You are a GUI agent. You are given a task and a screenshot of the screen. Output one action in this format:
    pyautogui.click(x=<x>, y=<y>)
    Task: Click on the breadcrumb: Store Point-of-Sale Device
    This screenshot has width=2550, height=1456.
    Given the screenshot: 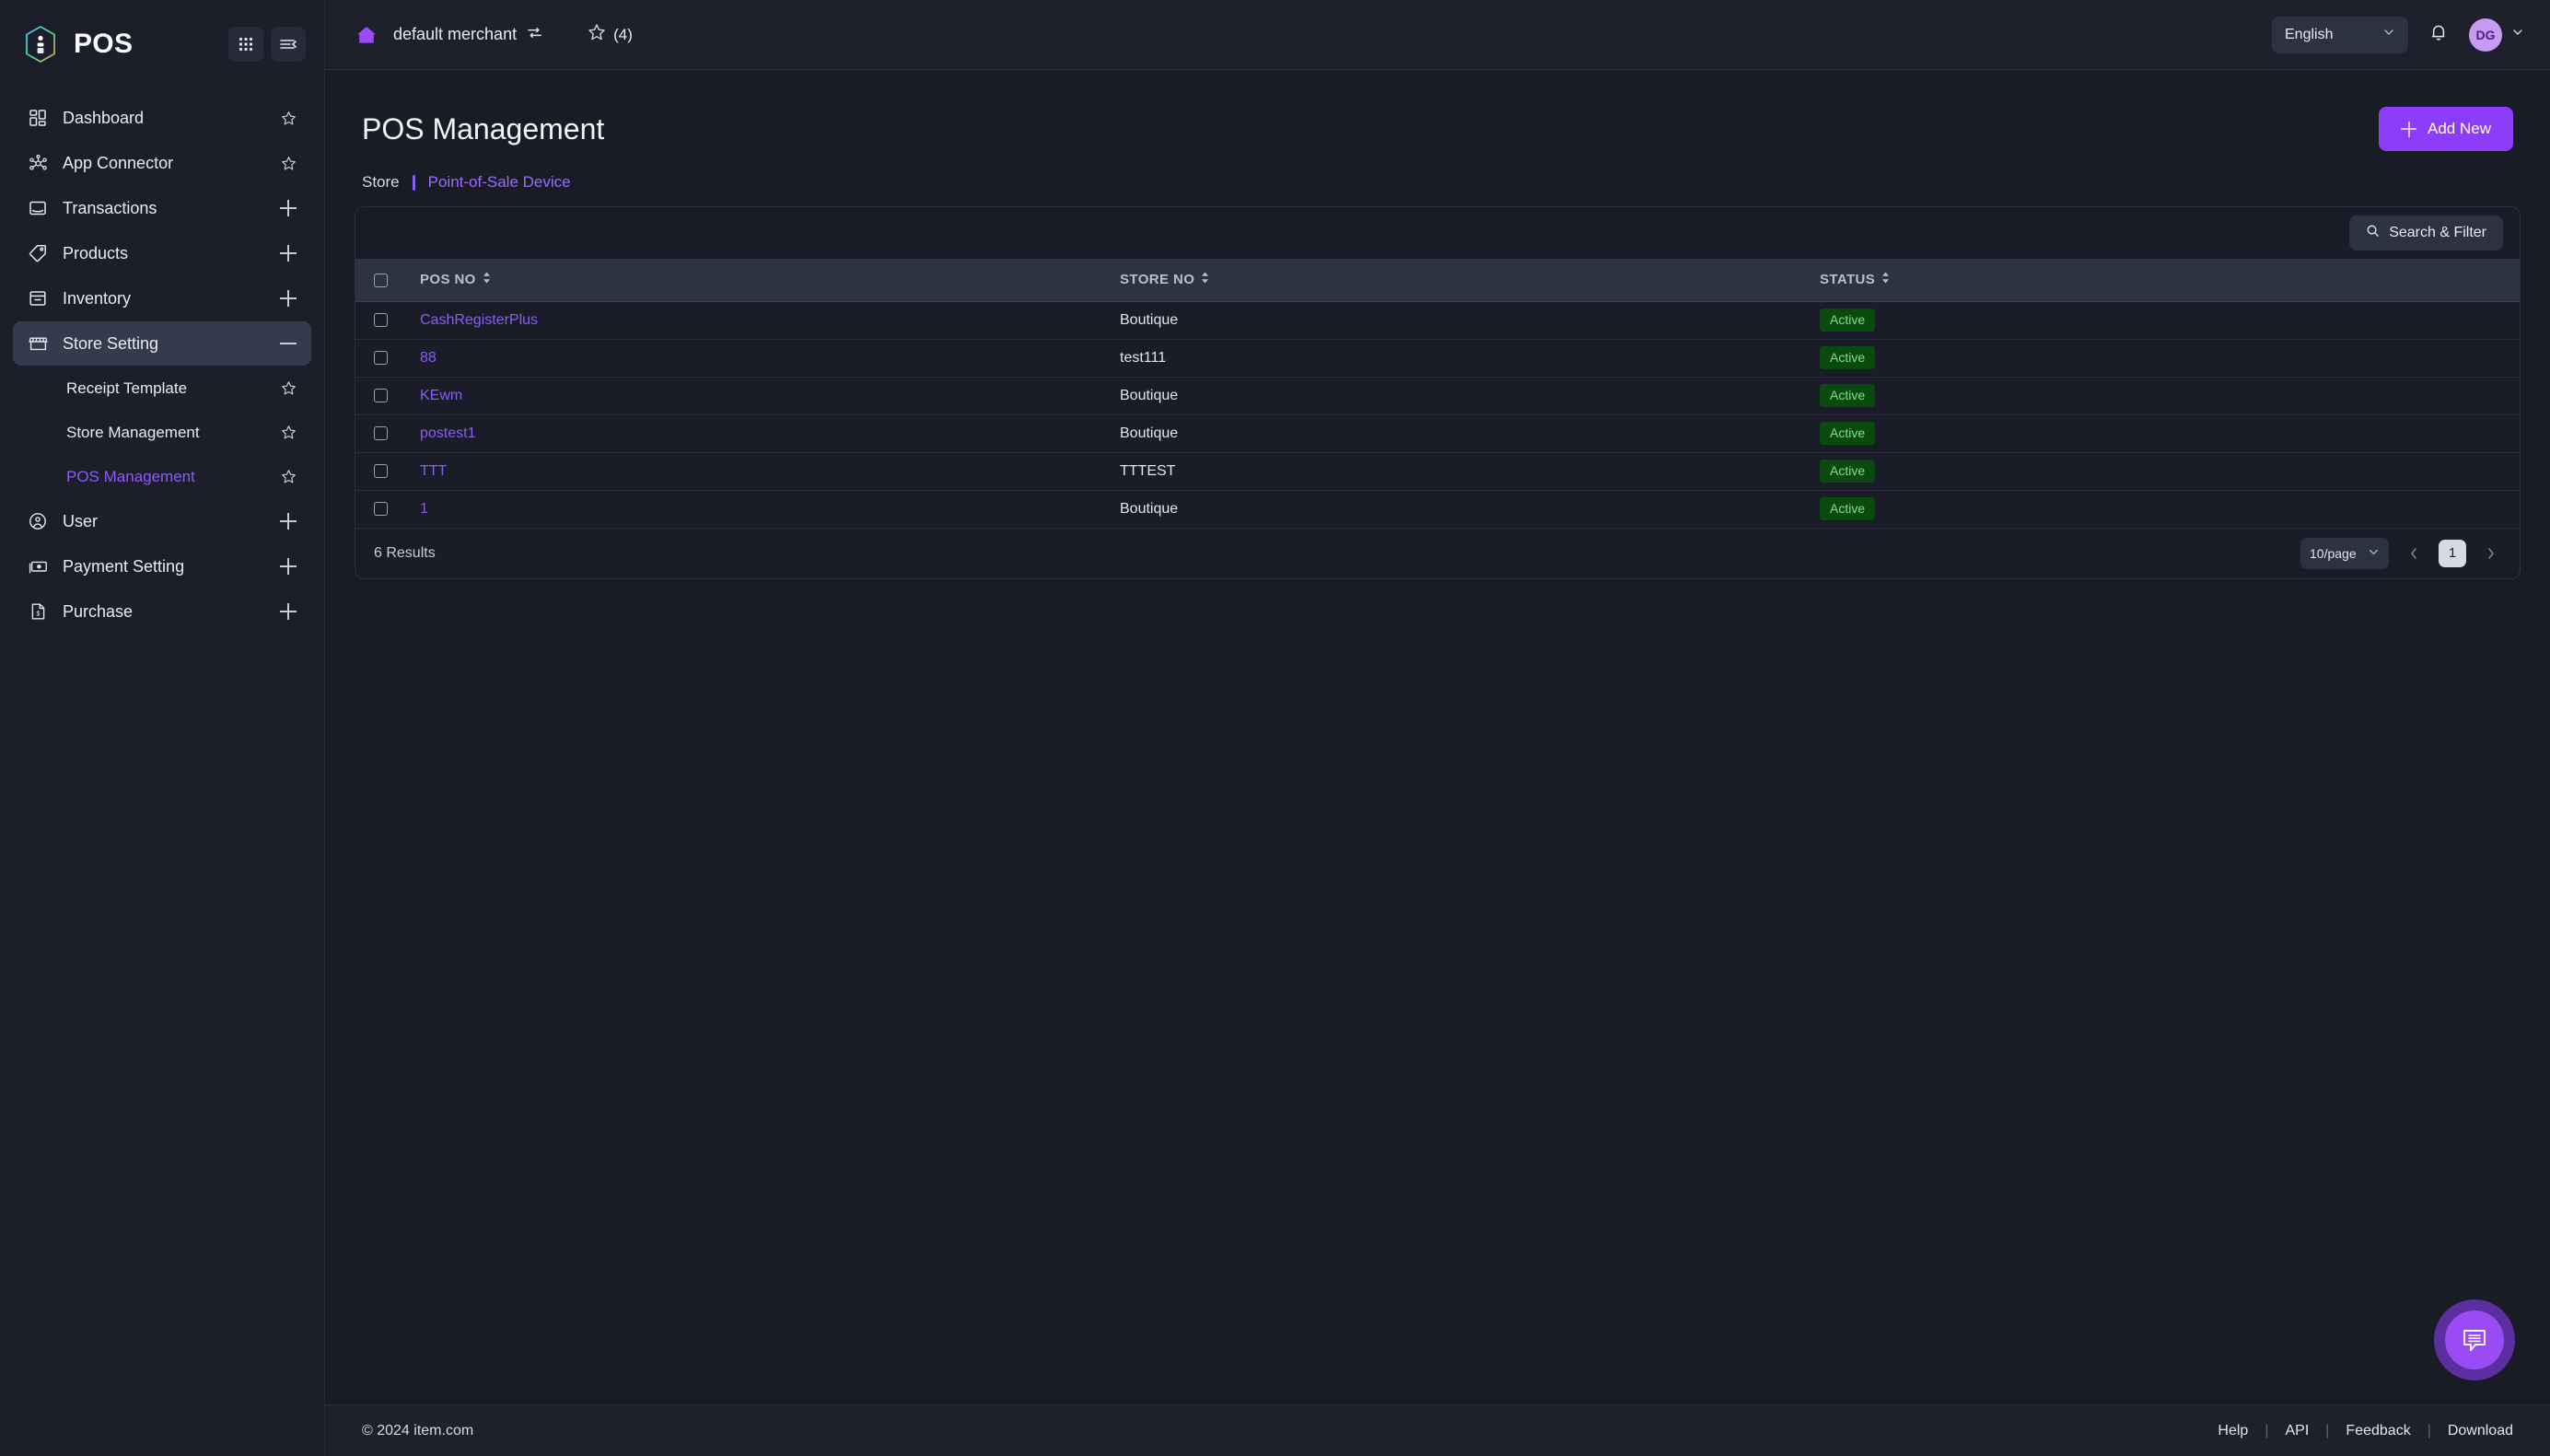 What is the action you would take?
    pyautogui.click(x=1438, y=176)
    